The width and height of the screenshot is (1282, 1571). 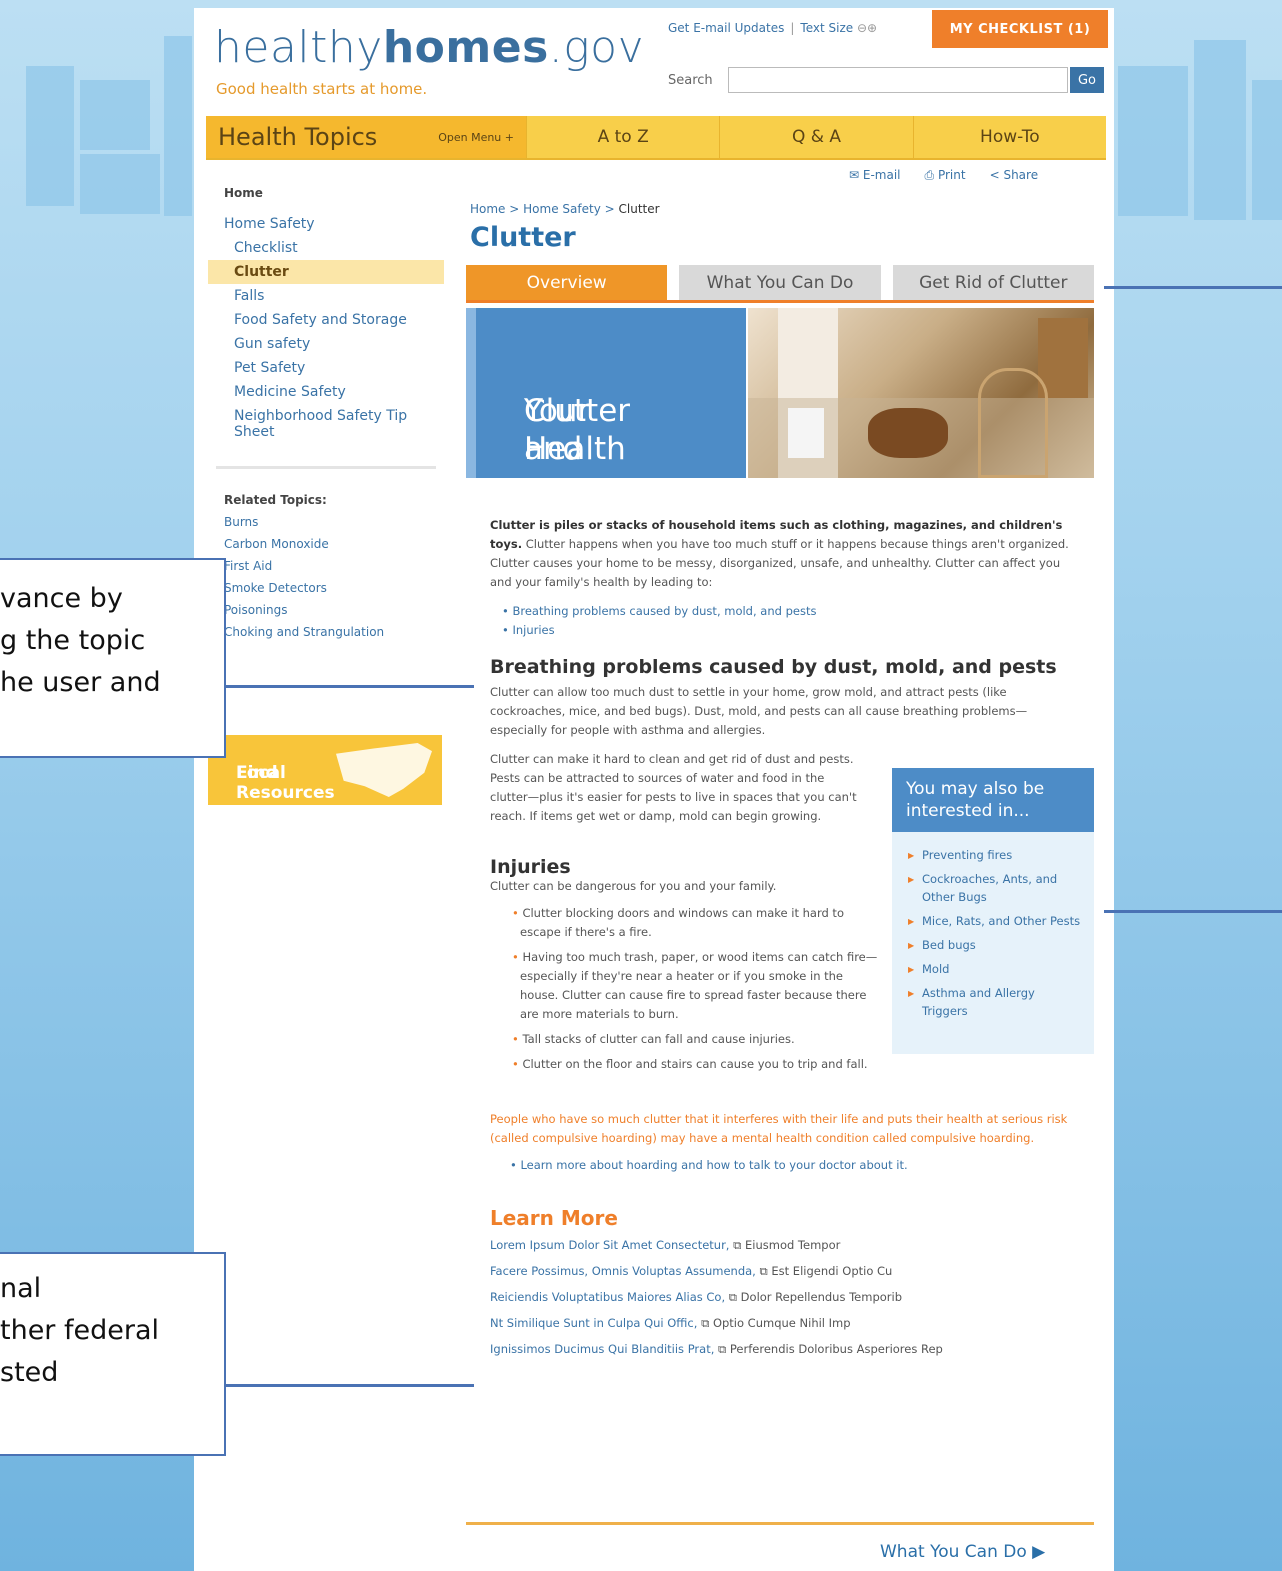 I want to click on bullet-link: • Injuries, so click(x=785, y=630).